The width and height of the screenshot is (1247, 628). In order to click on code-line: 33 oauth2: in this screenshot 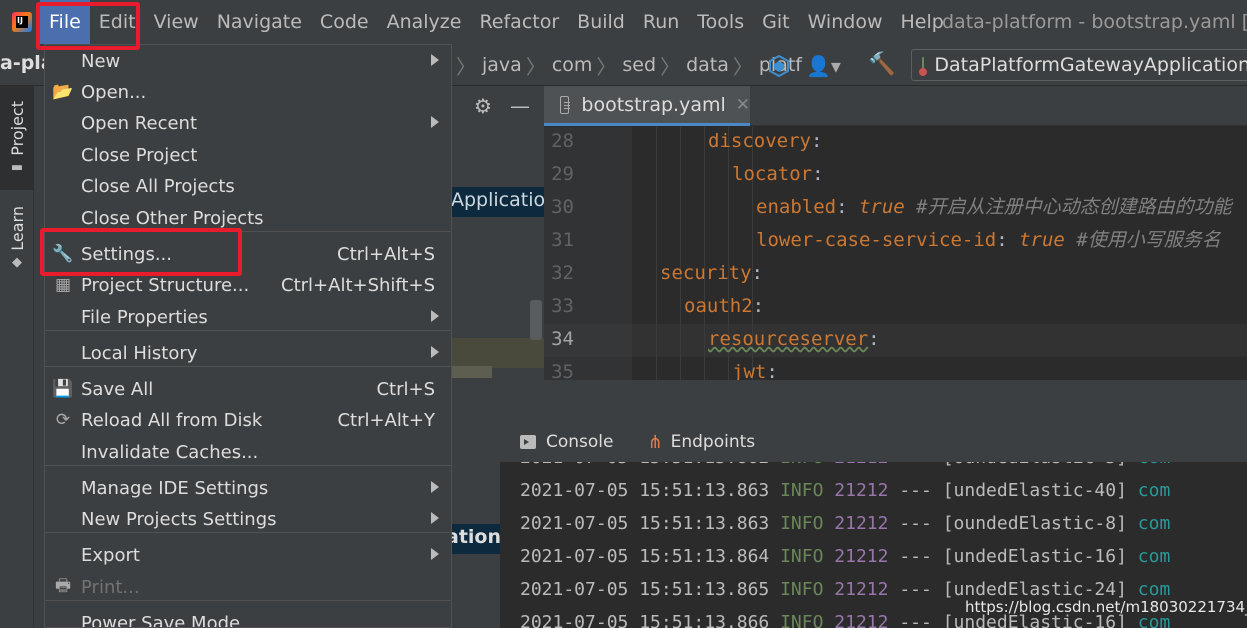, I will do `click(895, 306)`.